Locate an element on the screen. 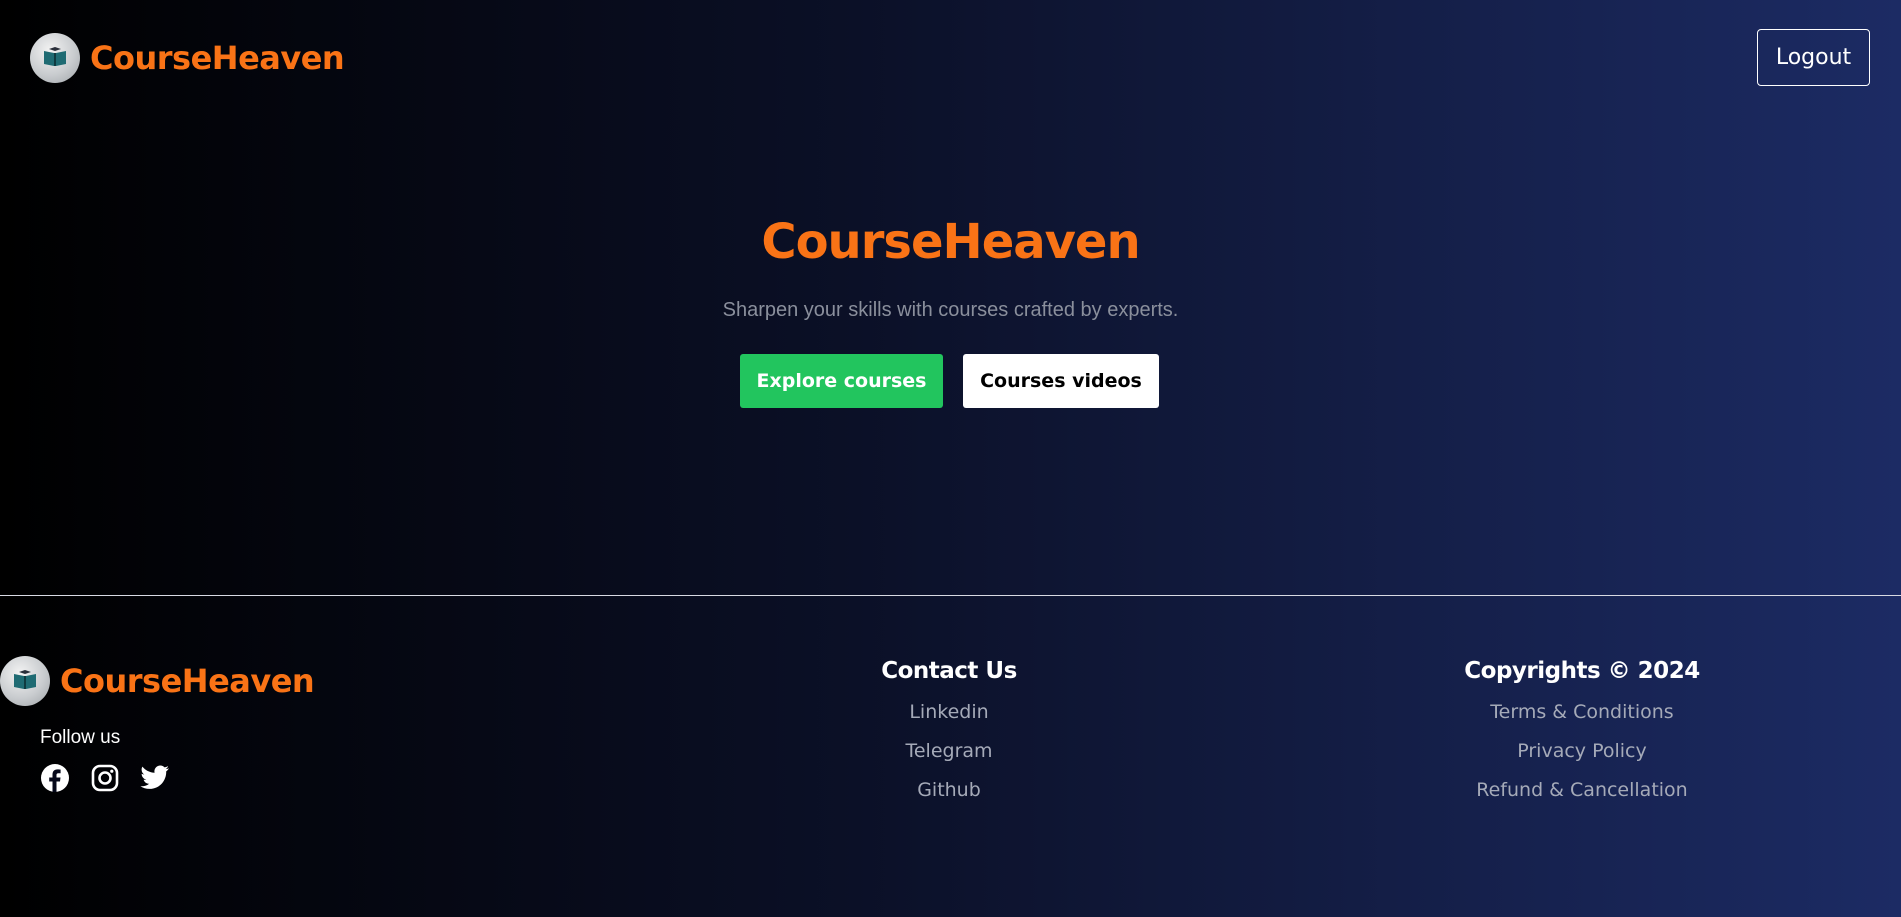 This screenshot has width=1901, height=917. logout-button: Logout is located at coordinates (1813, 57).